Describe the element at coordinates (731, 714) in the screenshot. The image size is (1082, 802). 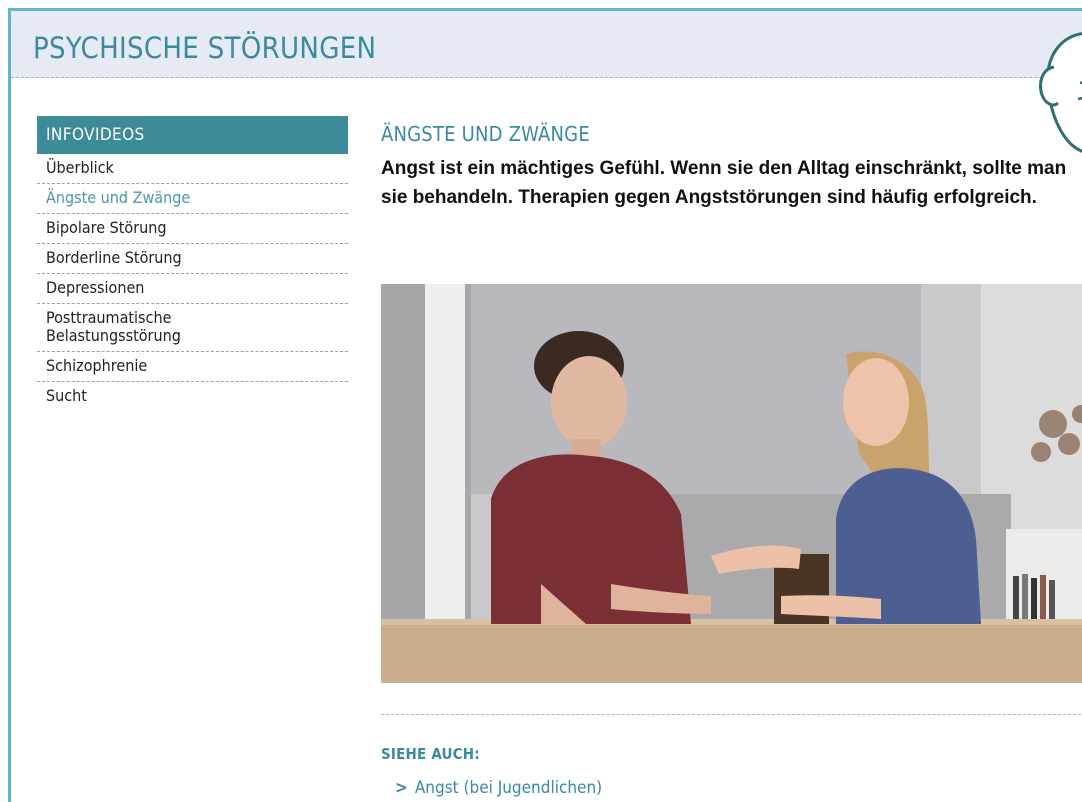
I see `section-divider` at that location.